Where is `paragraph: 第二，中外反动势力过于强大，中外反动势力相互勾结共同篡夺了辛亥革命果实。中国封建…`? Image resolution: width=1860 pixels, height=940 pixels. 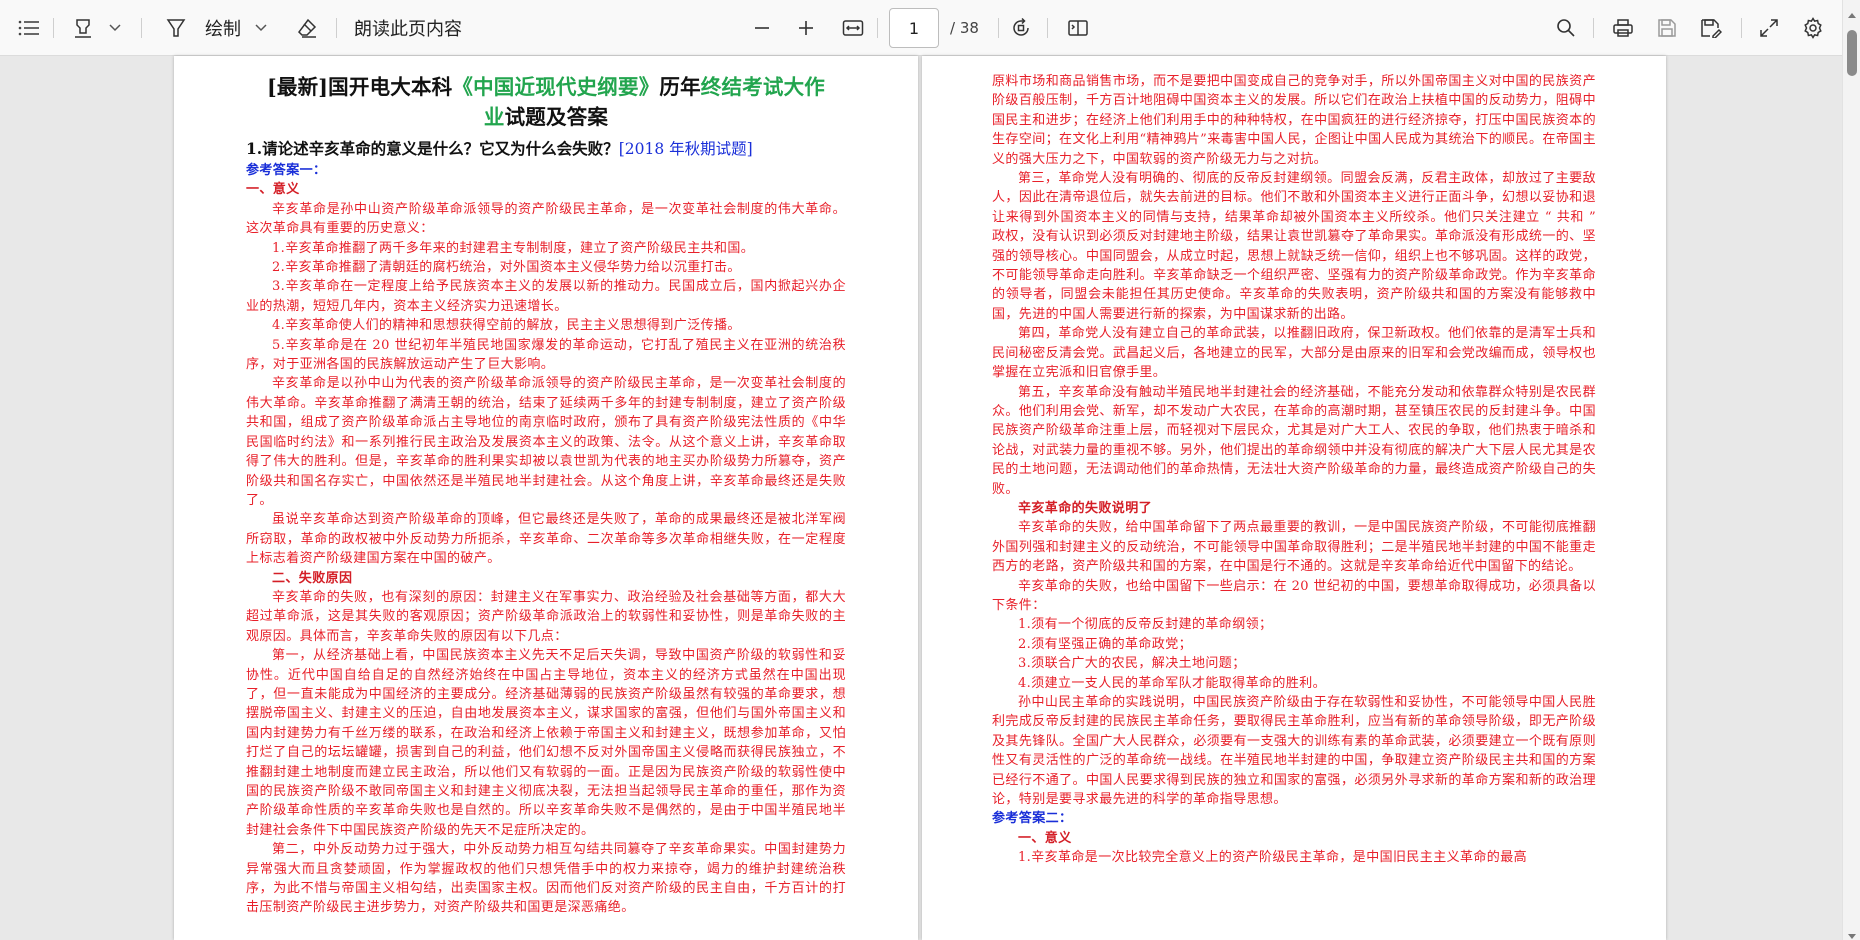 paragraph: 第二，中外反动势力过于强大，中外反动势力相互勾结共同篡夺了辛亥革命果实。中国封建… is located at coordinates (546, 879).